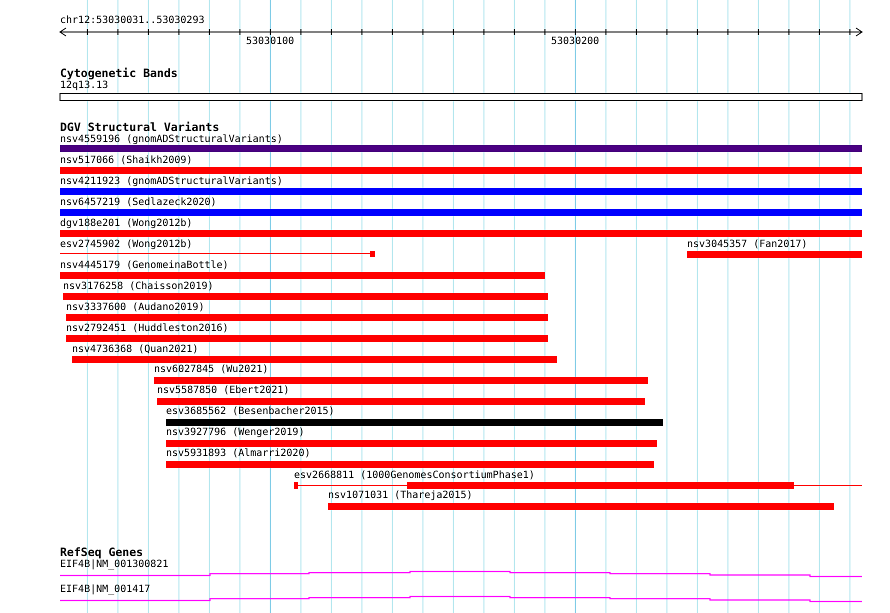 The image size is (890, 613). Describe the element at coordinates (114, 565) in the screenshot. I see `transcript-label: EIF4B|NM_001300821` at that location.